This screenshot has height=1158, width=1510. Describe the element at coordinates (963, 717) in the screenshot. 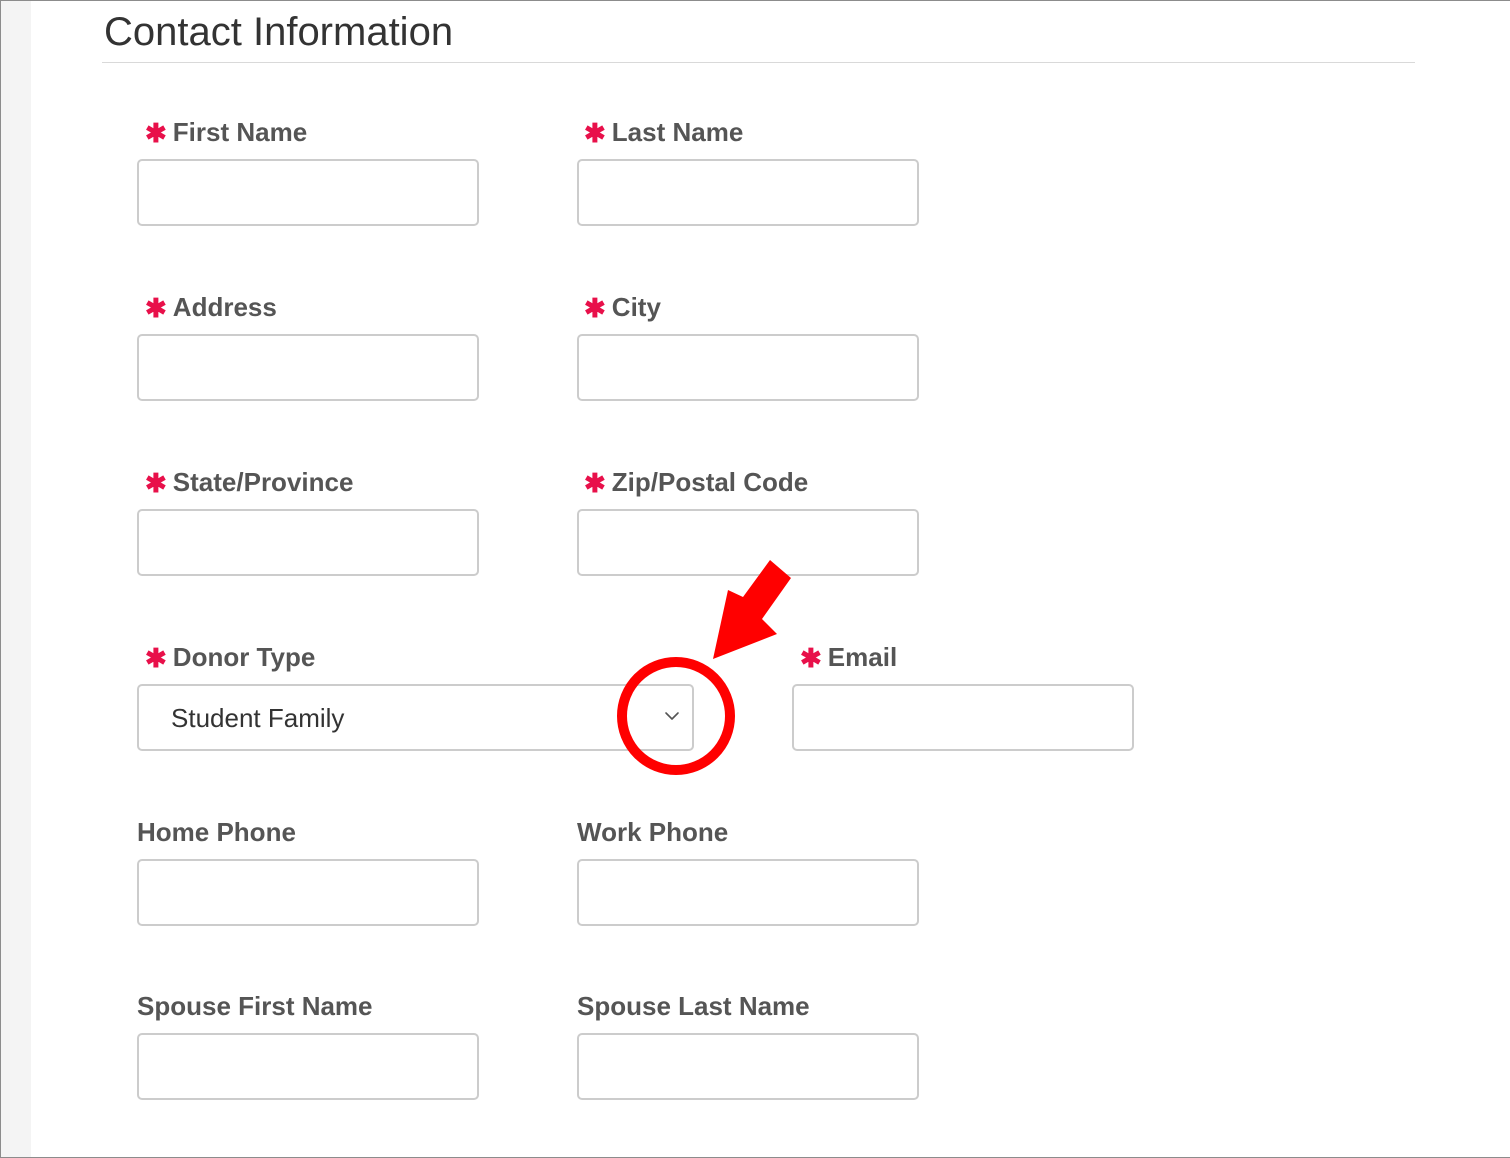

I see `email-input` at that location.